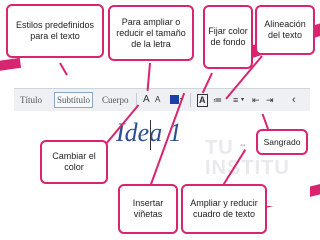  I want to click on callout-text: Sangrado, so click(282, 142).